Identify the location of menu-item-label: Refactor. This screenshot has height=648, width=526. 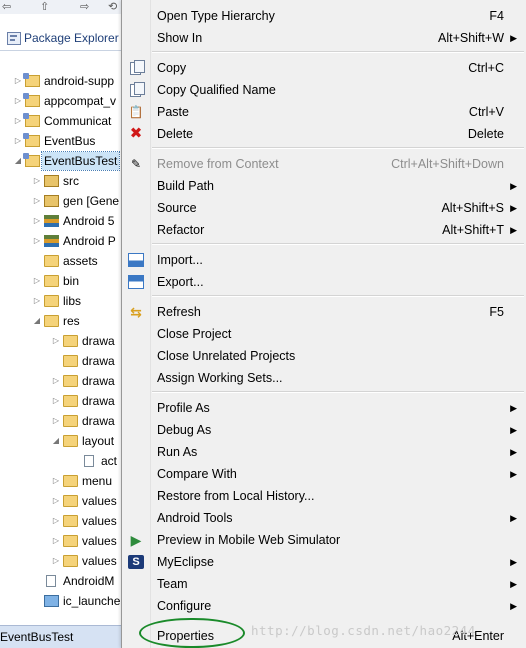
(181, 230).